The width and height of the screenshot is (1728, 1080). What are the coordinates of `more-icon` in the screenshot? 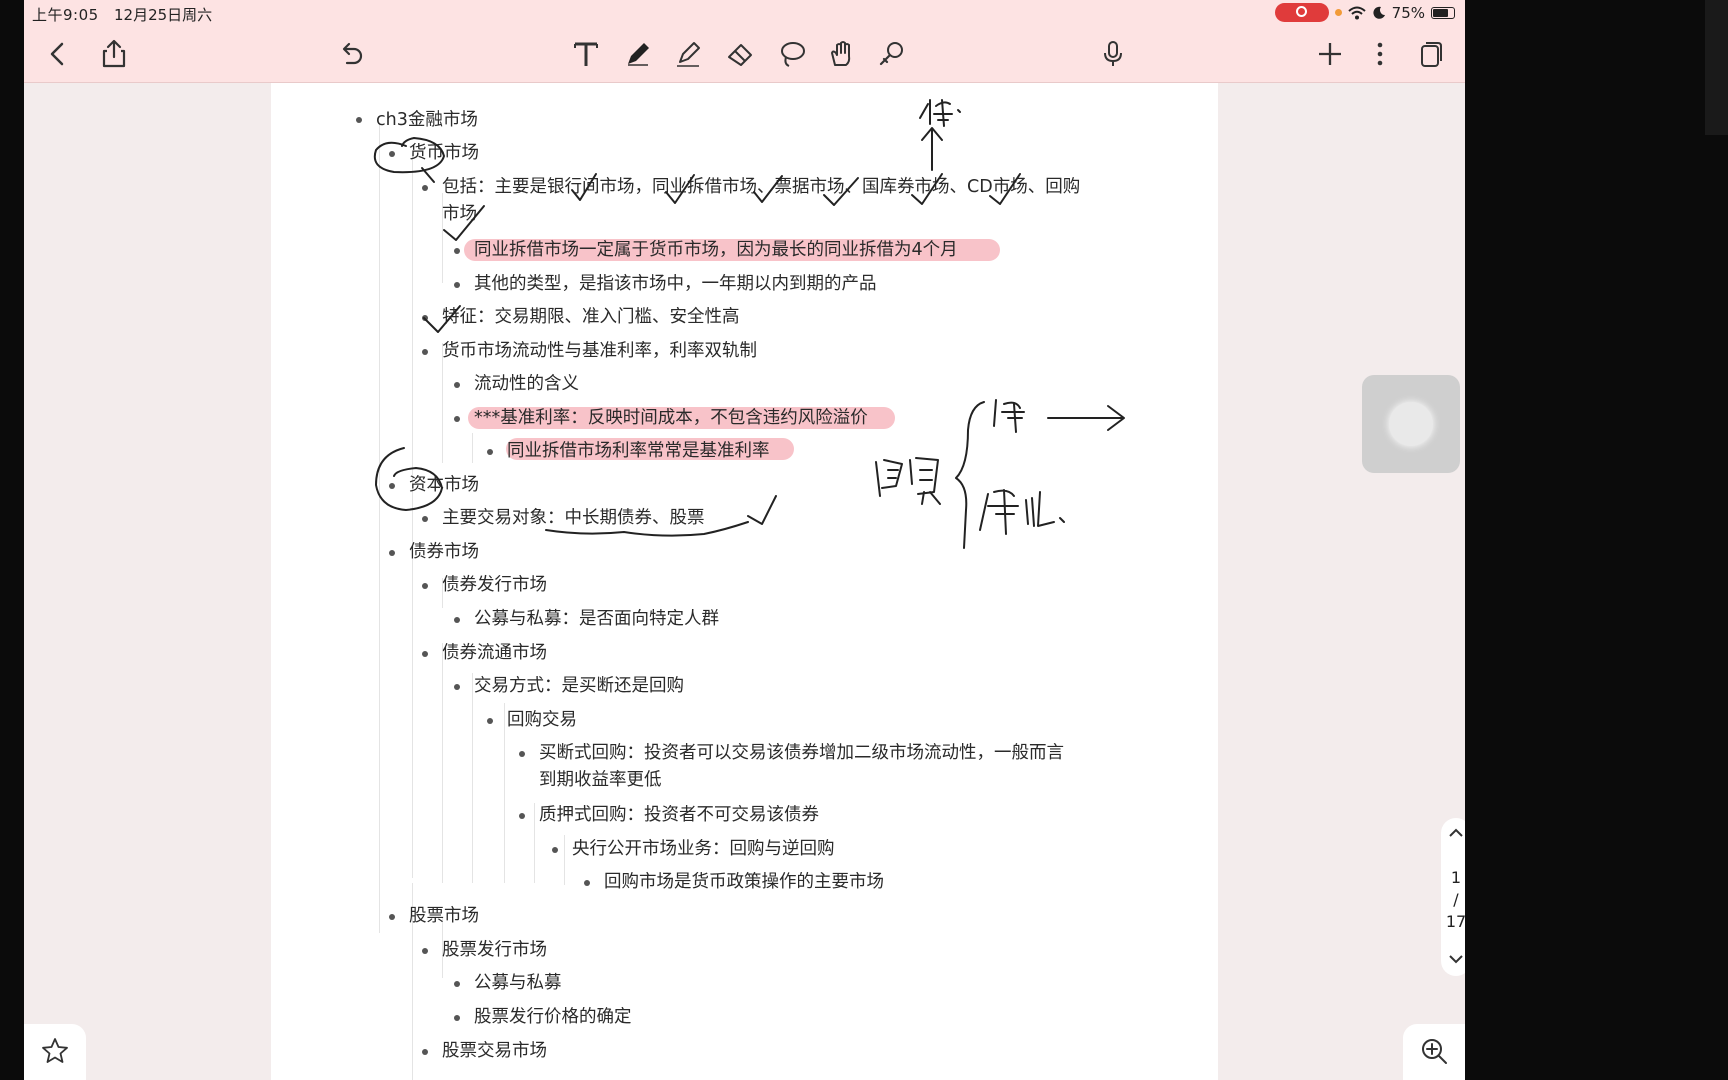 It's located at (1380, 54).